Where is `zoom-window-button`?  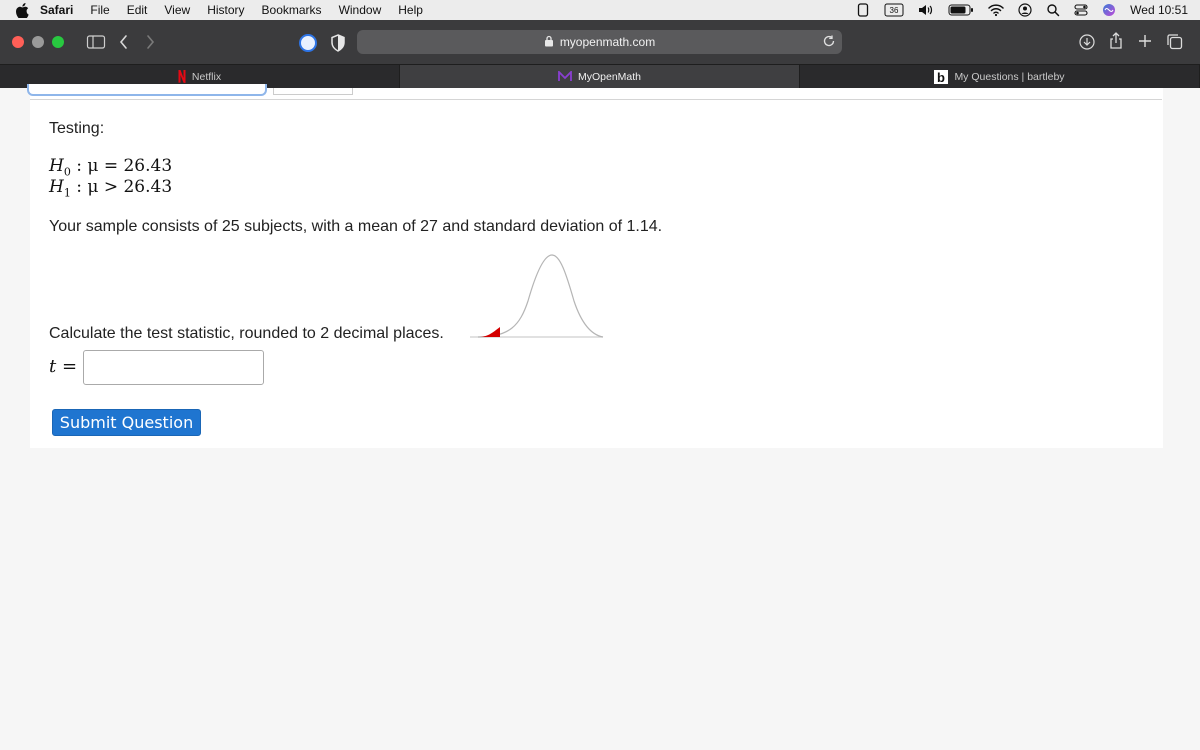
zoom-window-button is located at coordinates (58, 42).